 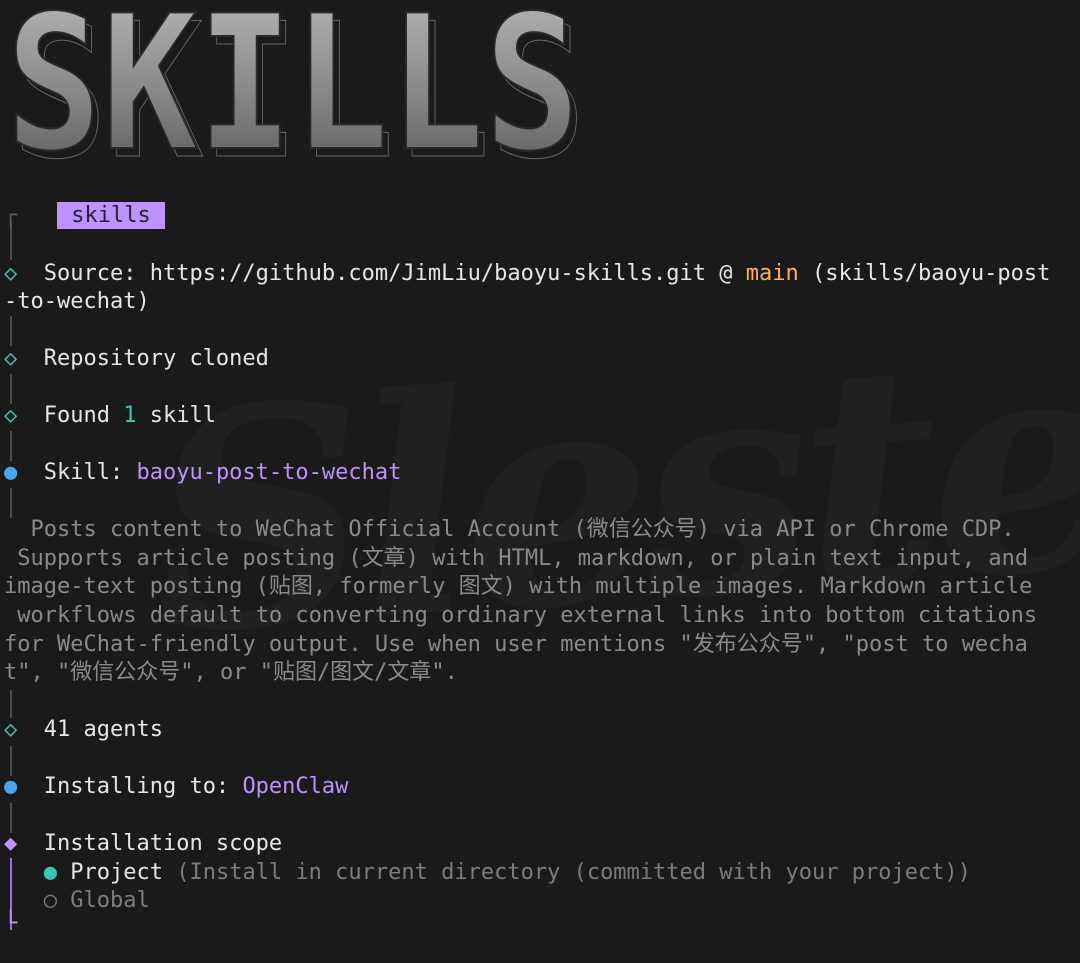 I want to click on skills-tag: skills, so click(x=111, y=215).